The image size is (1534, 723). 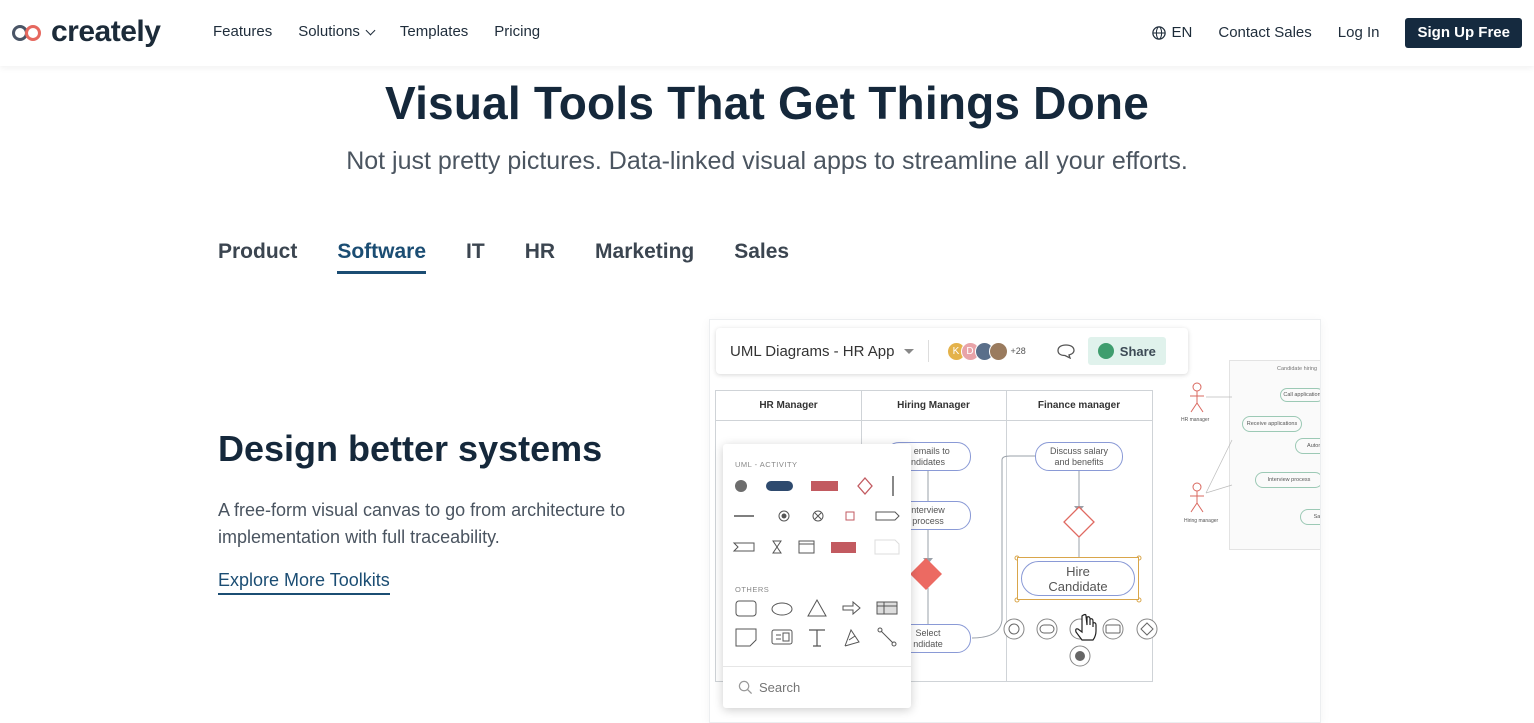 What do you see at coordinates (389, 32) in the screenshot?
I see `primary-nav: Features Solutions Templates Pricing` at bounding box center [389, 32].